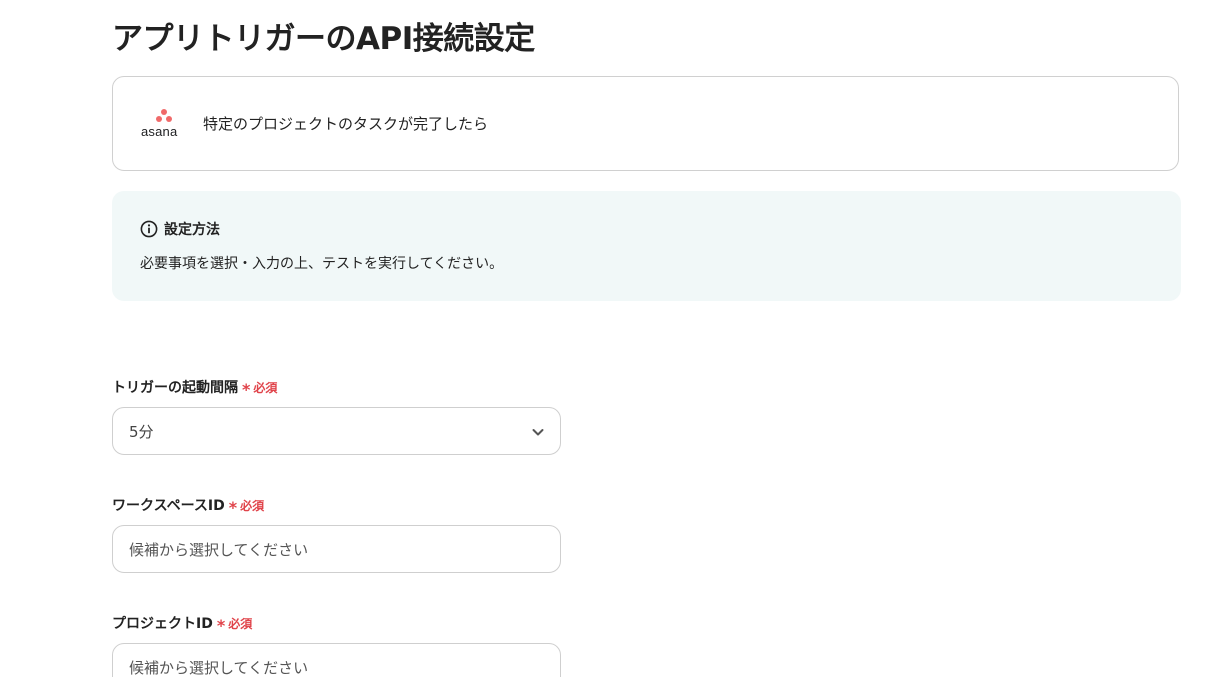 The image size is (1222, 677). Describe the element at coordinates (164, 116) in the screenshot. I see `asana-logo-icon` at that location.